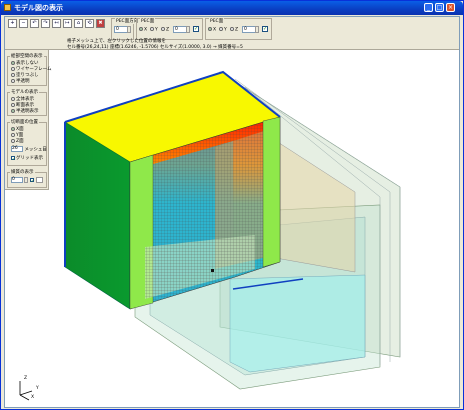 This screenshot has width=464, height=410. Describe the element at coordinates (45, 23) in the screenshot. I see `rotate-right-icon: ↷` at that location.